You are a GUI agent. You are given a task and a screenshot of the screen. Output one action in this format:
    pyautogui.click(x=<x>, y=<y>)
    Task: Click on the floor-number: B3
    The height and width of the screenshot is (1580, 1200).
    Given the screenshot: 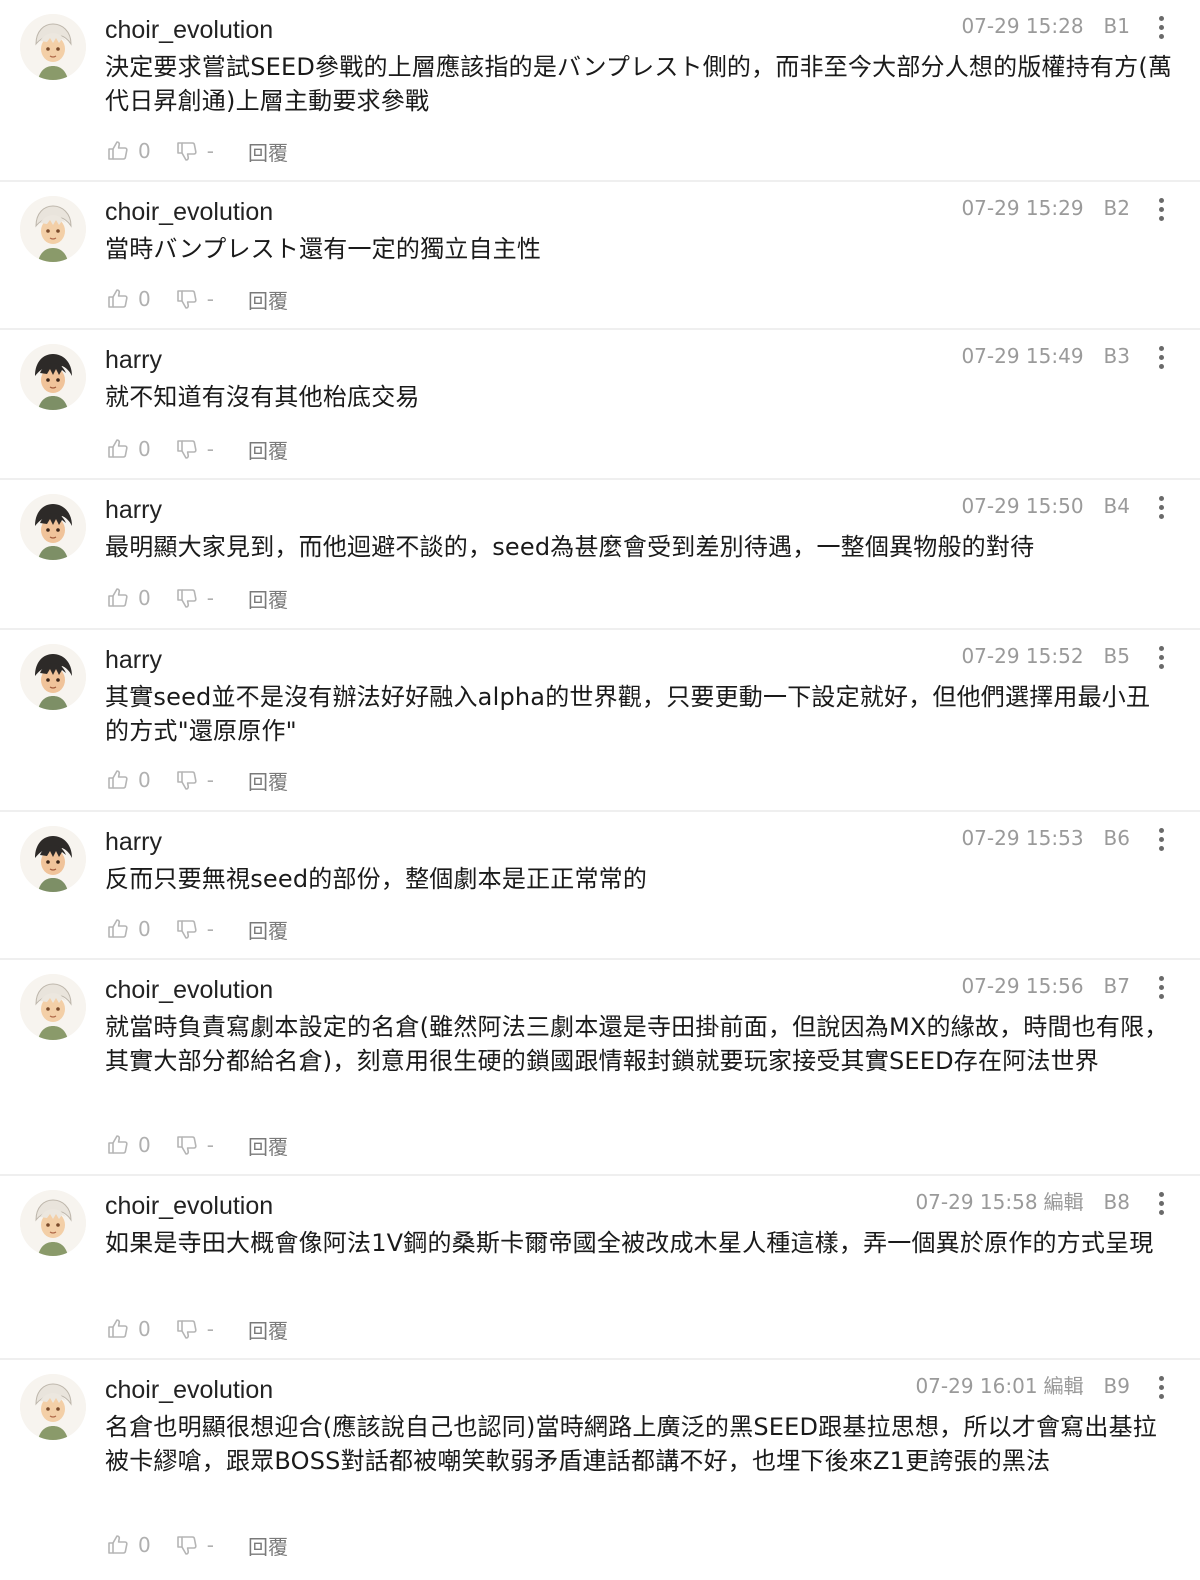 What is the action you would take?
    pyautogui.click(x=1116, y=356)
    